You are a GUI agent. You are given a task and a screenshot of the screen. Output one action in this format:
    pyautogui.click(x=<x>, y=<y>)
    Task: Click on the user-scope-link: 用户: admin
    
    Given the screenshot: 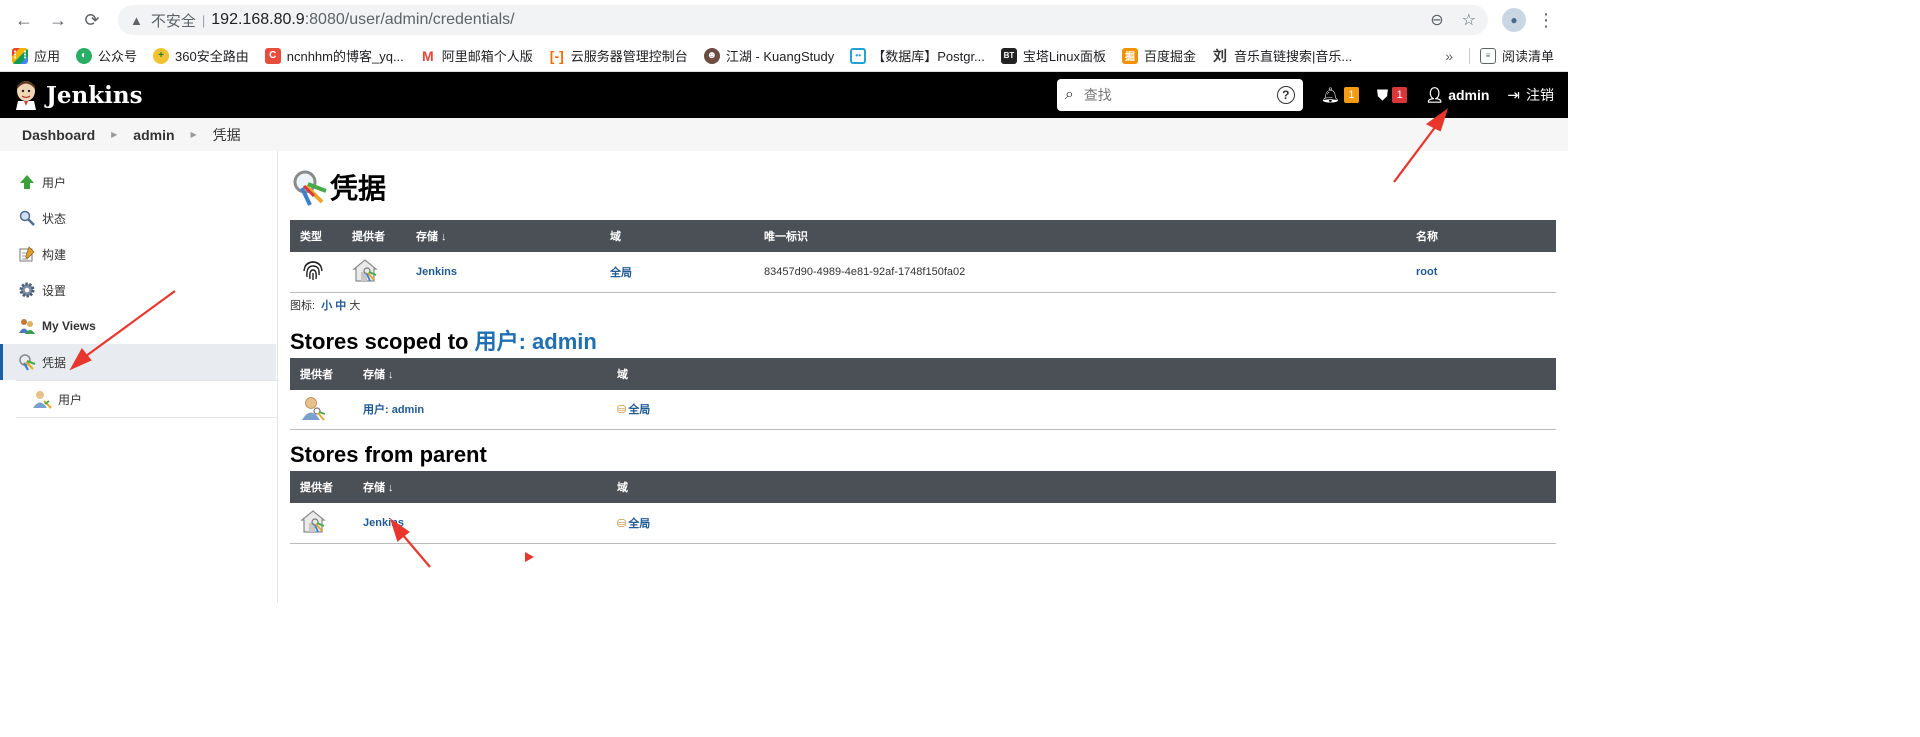 What is the action you would take?
    pyautogui.click(x=536, y=341)
    